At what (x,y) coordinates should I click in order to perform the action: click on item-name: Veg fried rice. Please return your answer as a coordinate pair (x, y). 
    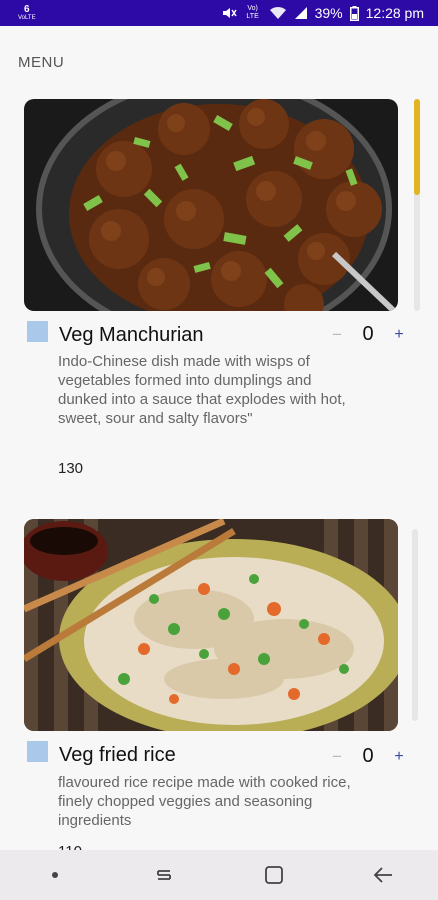
    Looking at the image, I should click on (117, 755).